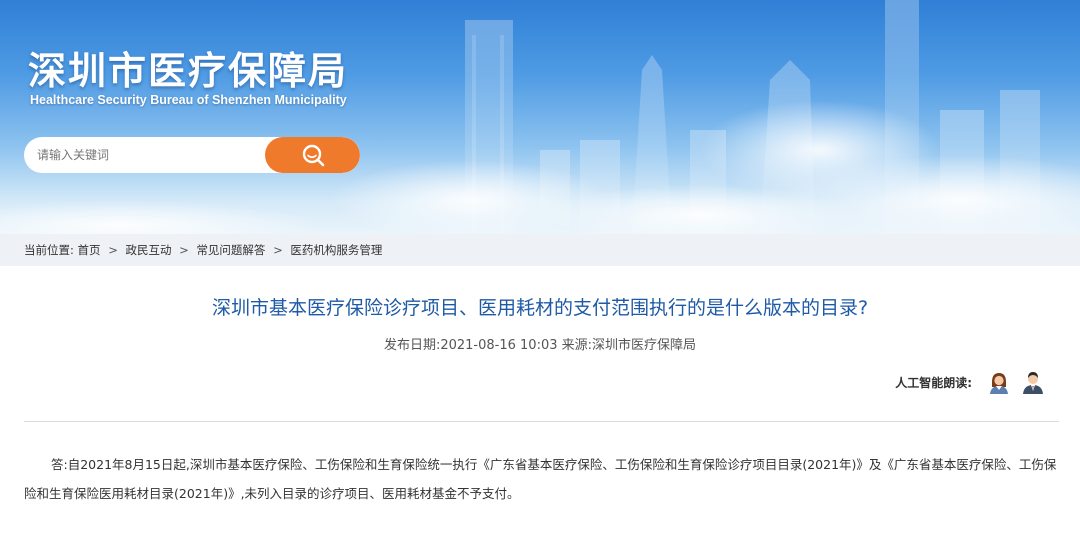  Describe the element at coordinates (188, 71) in the screenshot. I see `site-title: 深圳市医疗保障局` at that location.